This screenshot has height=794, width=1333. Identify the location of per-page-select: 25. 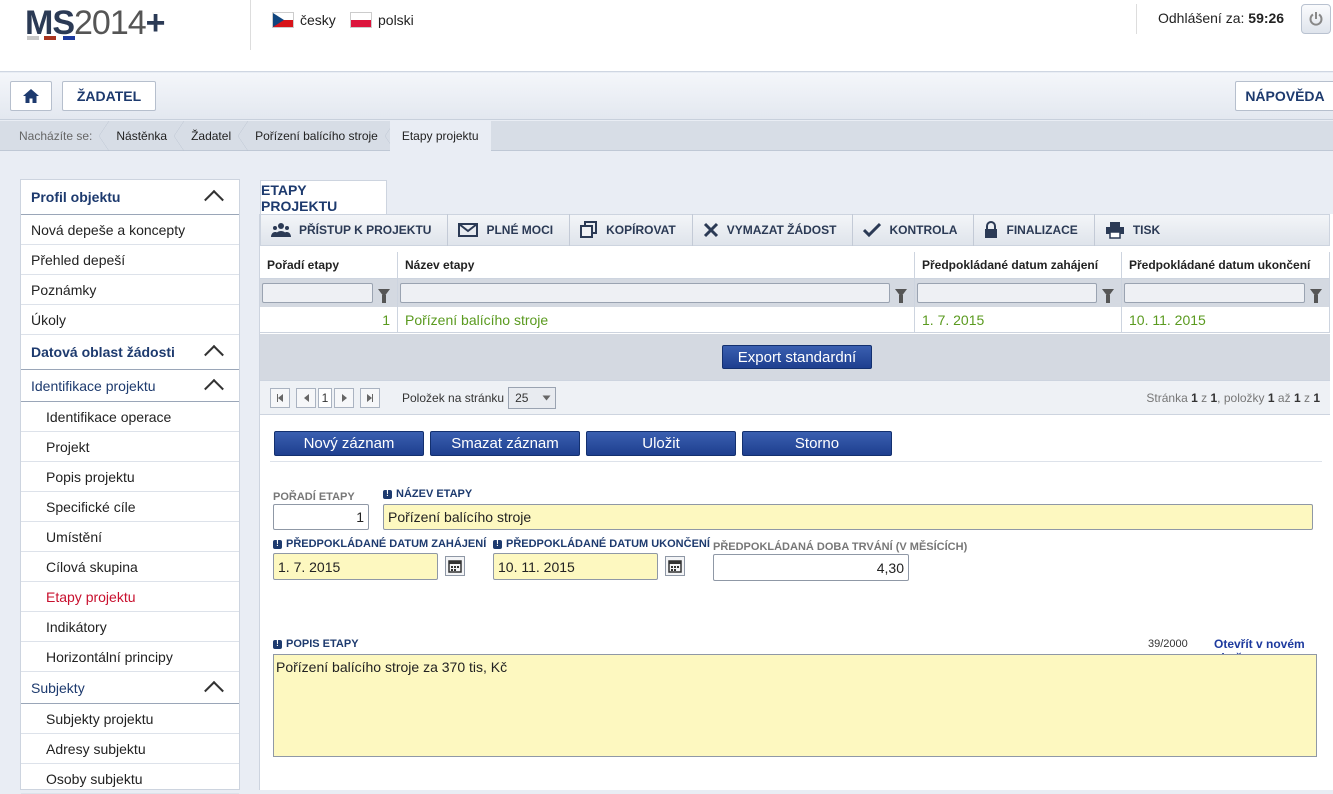
(532, 397).